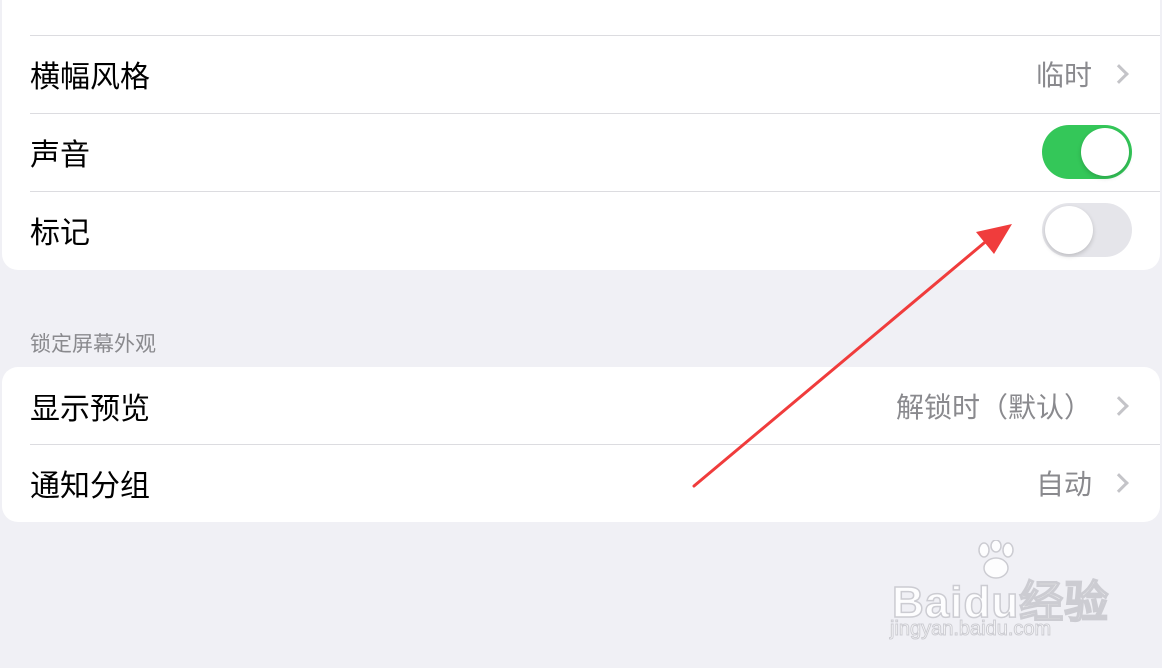  Describe the element at coordinates (595, 230) in the screenshot. I see `badges-row: 标记` at that location.